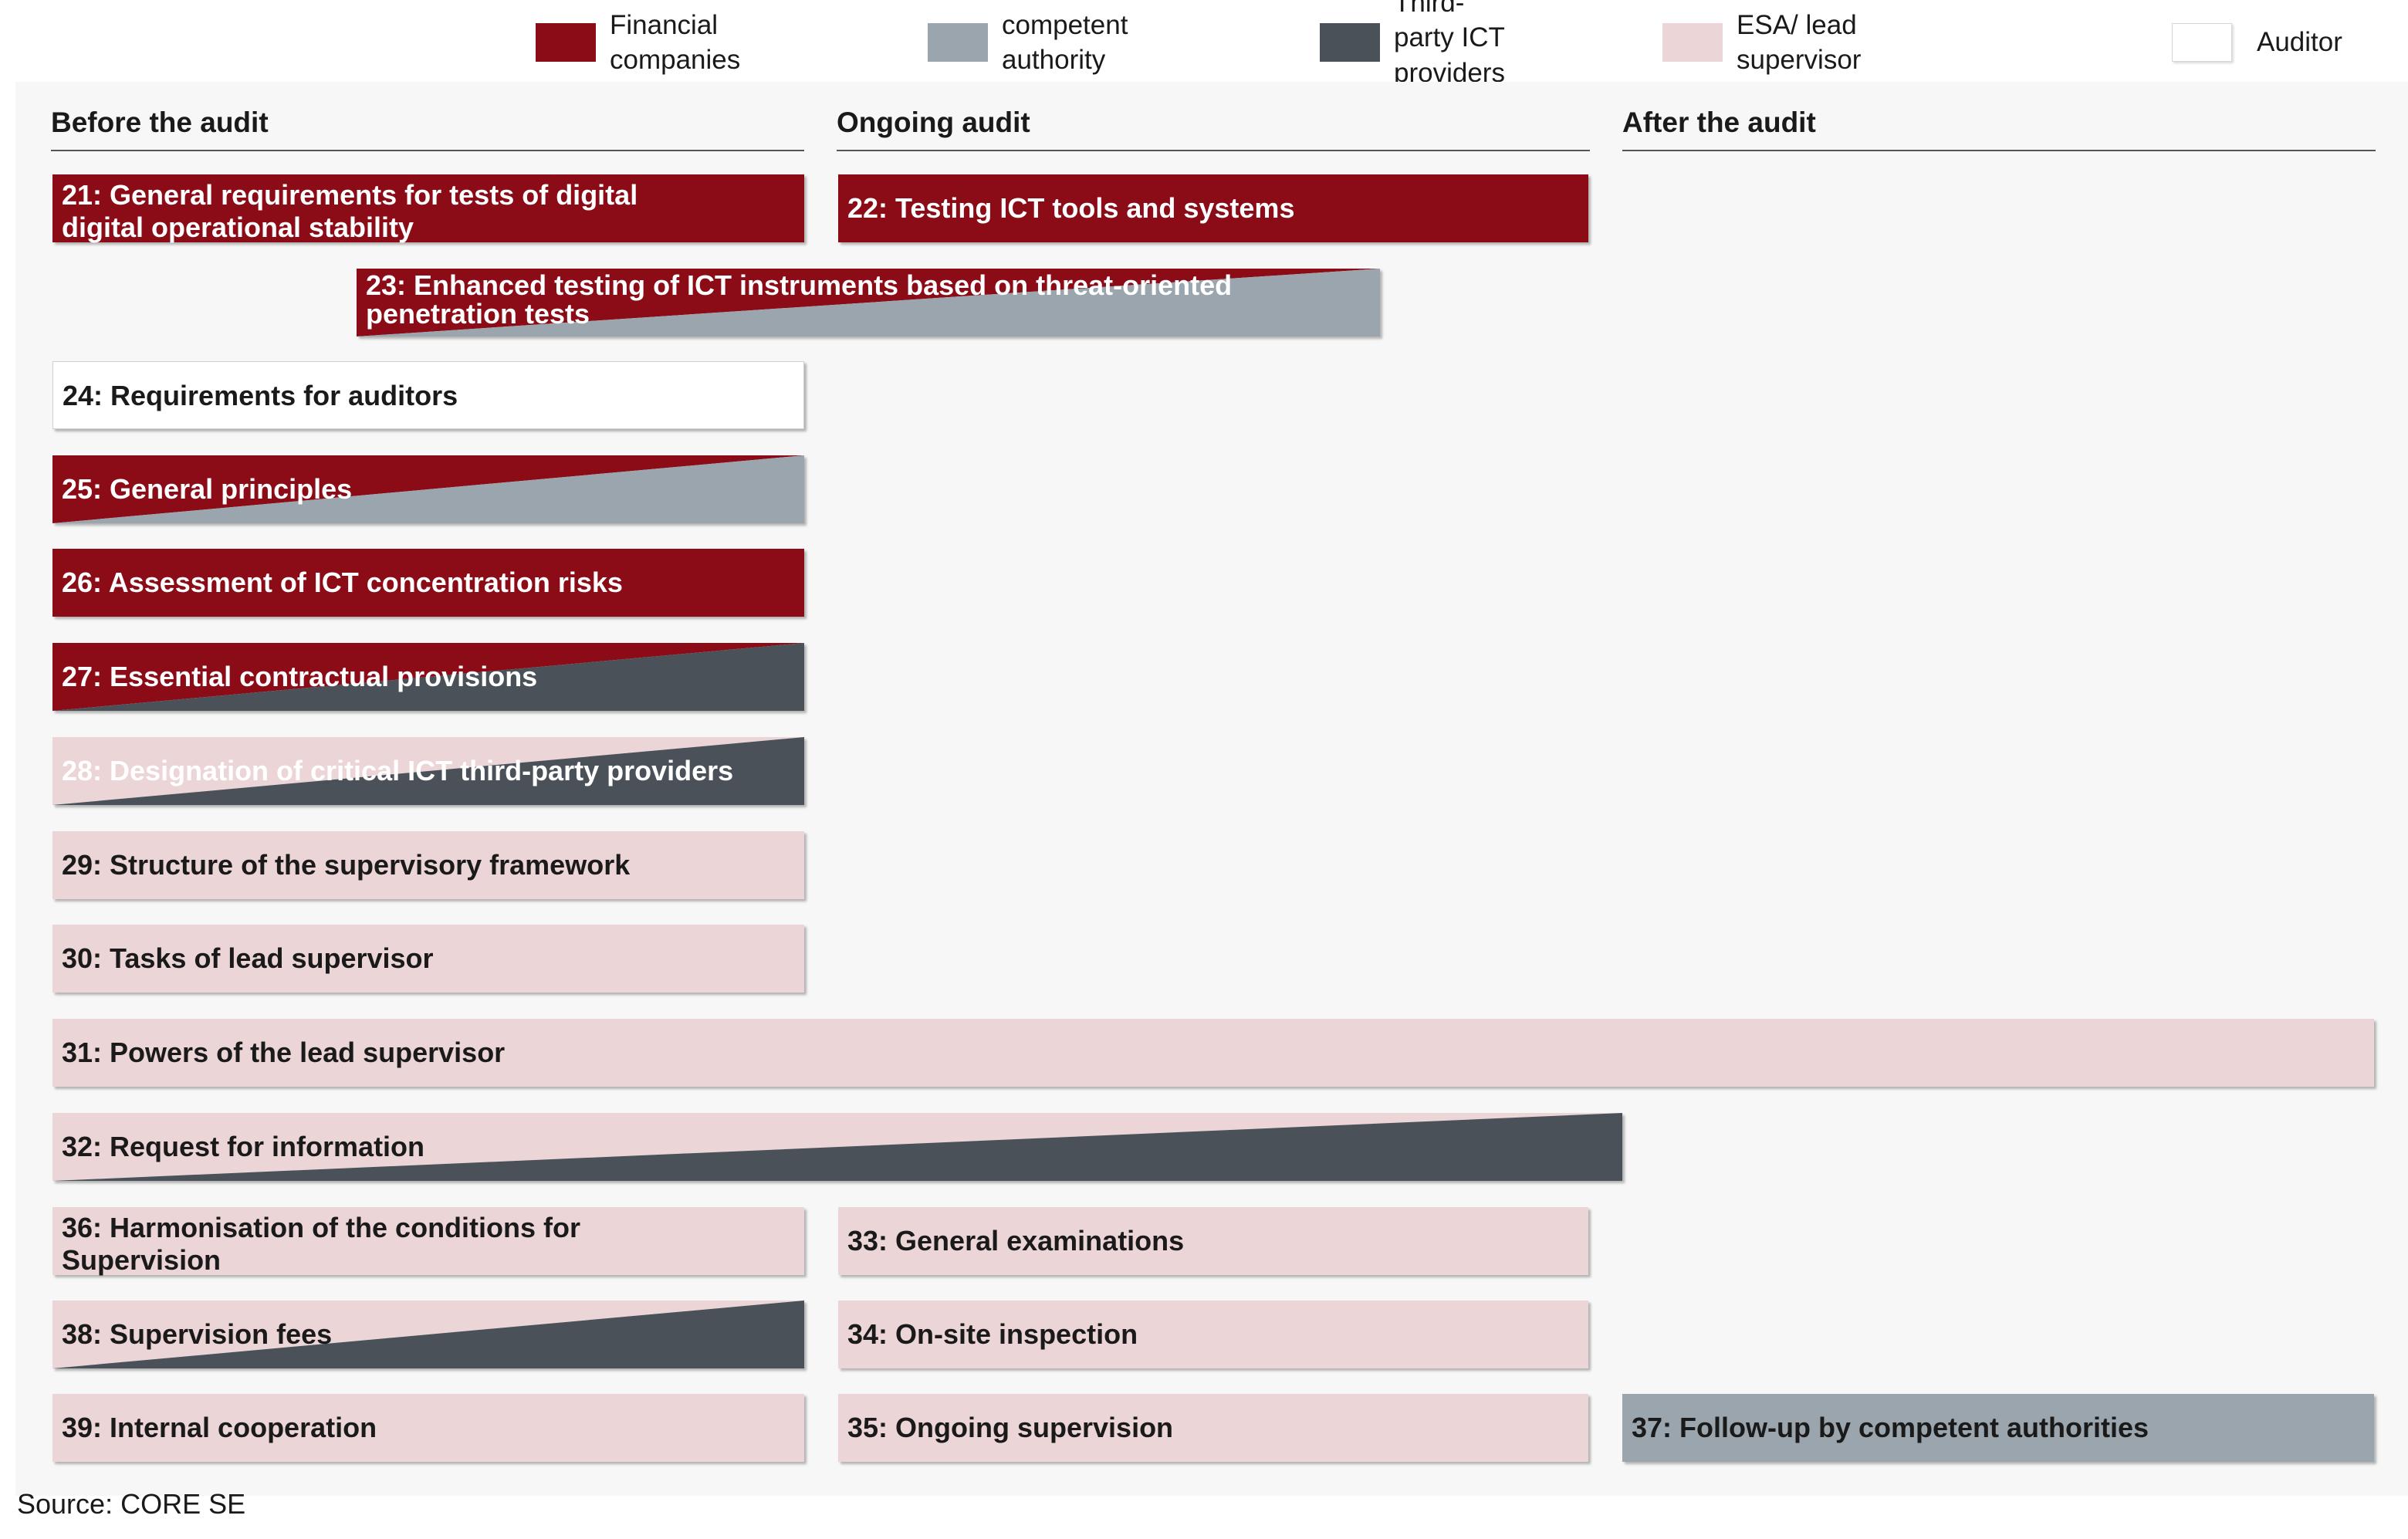  Describe the element at coordinates (1890, 1427) in the screenshot. I see `article-37-label: 37: Follow-up by competent authorities` at that location.